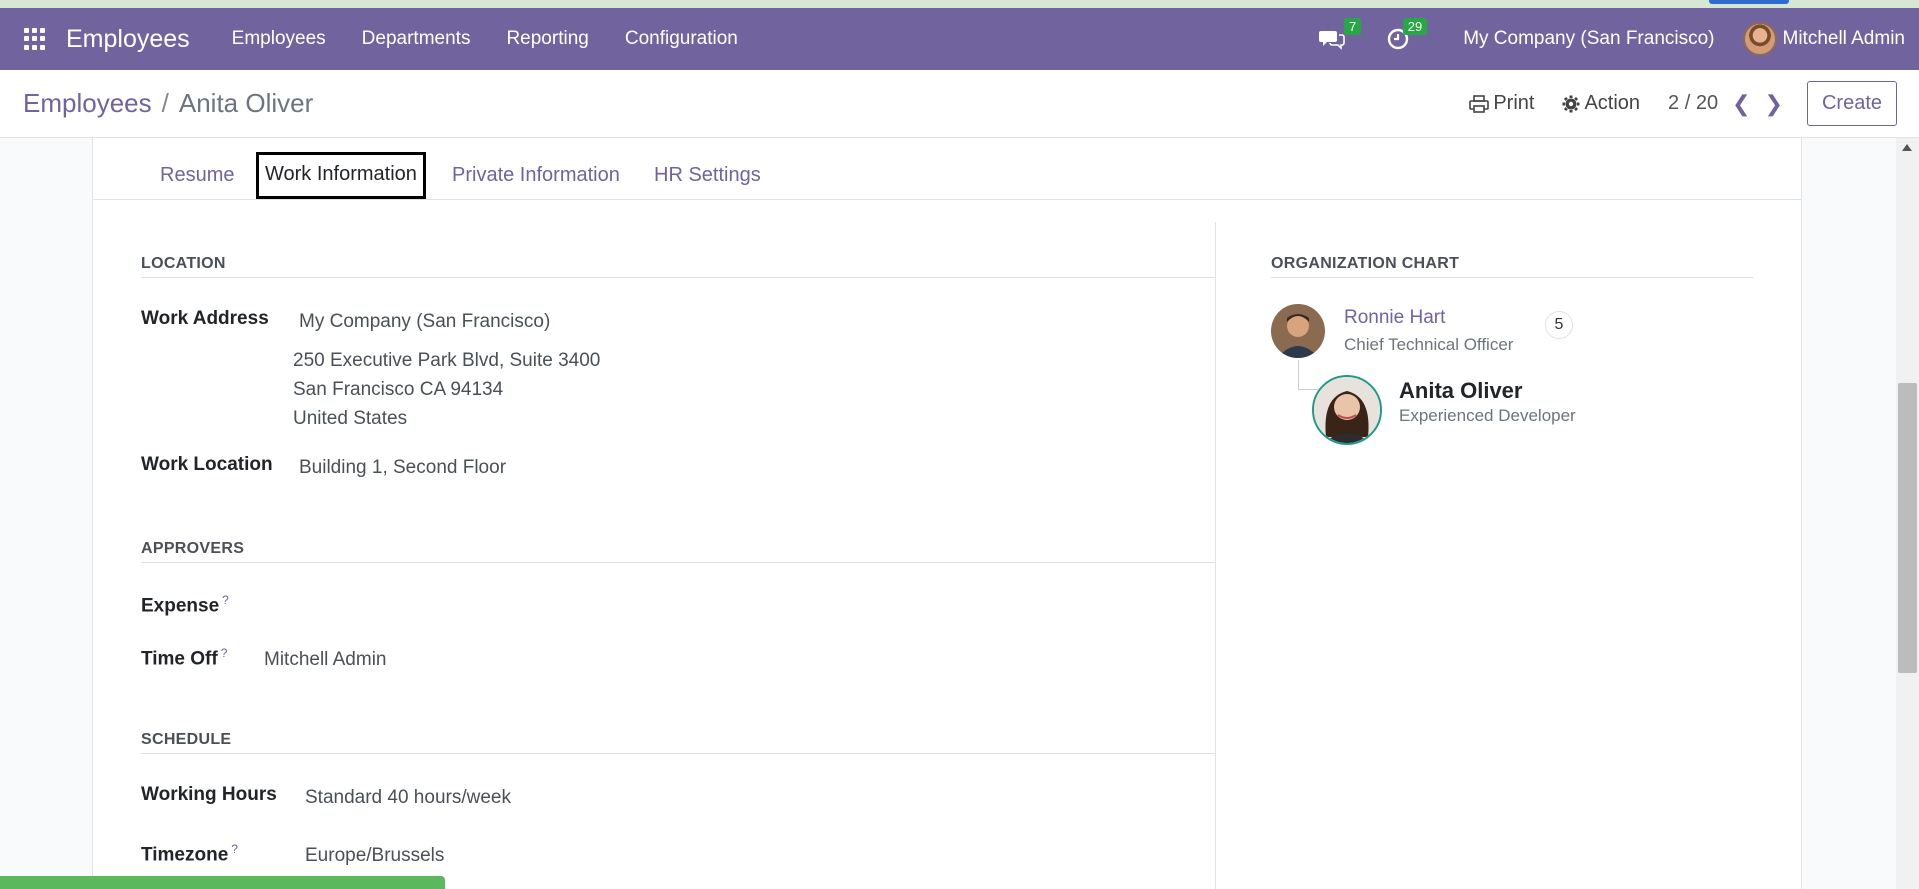 This screenshot has height=889, width=1919. What do you see at coordinates (184, 658) in the screenshot?
I see `time-off-label: Time Off?` at bounding box center [184, 658].